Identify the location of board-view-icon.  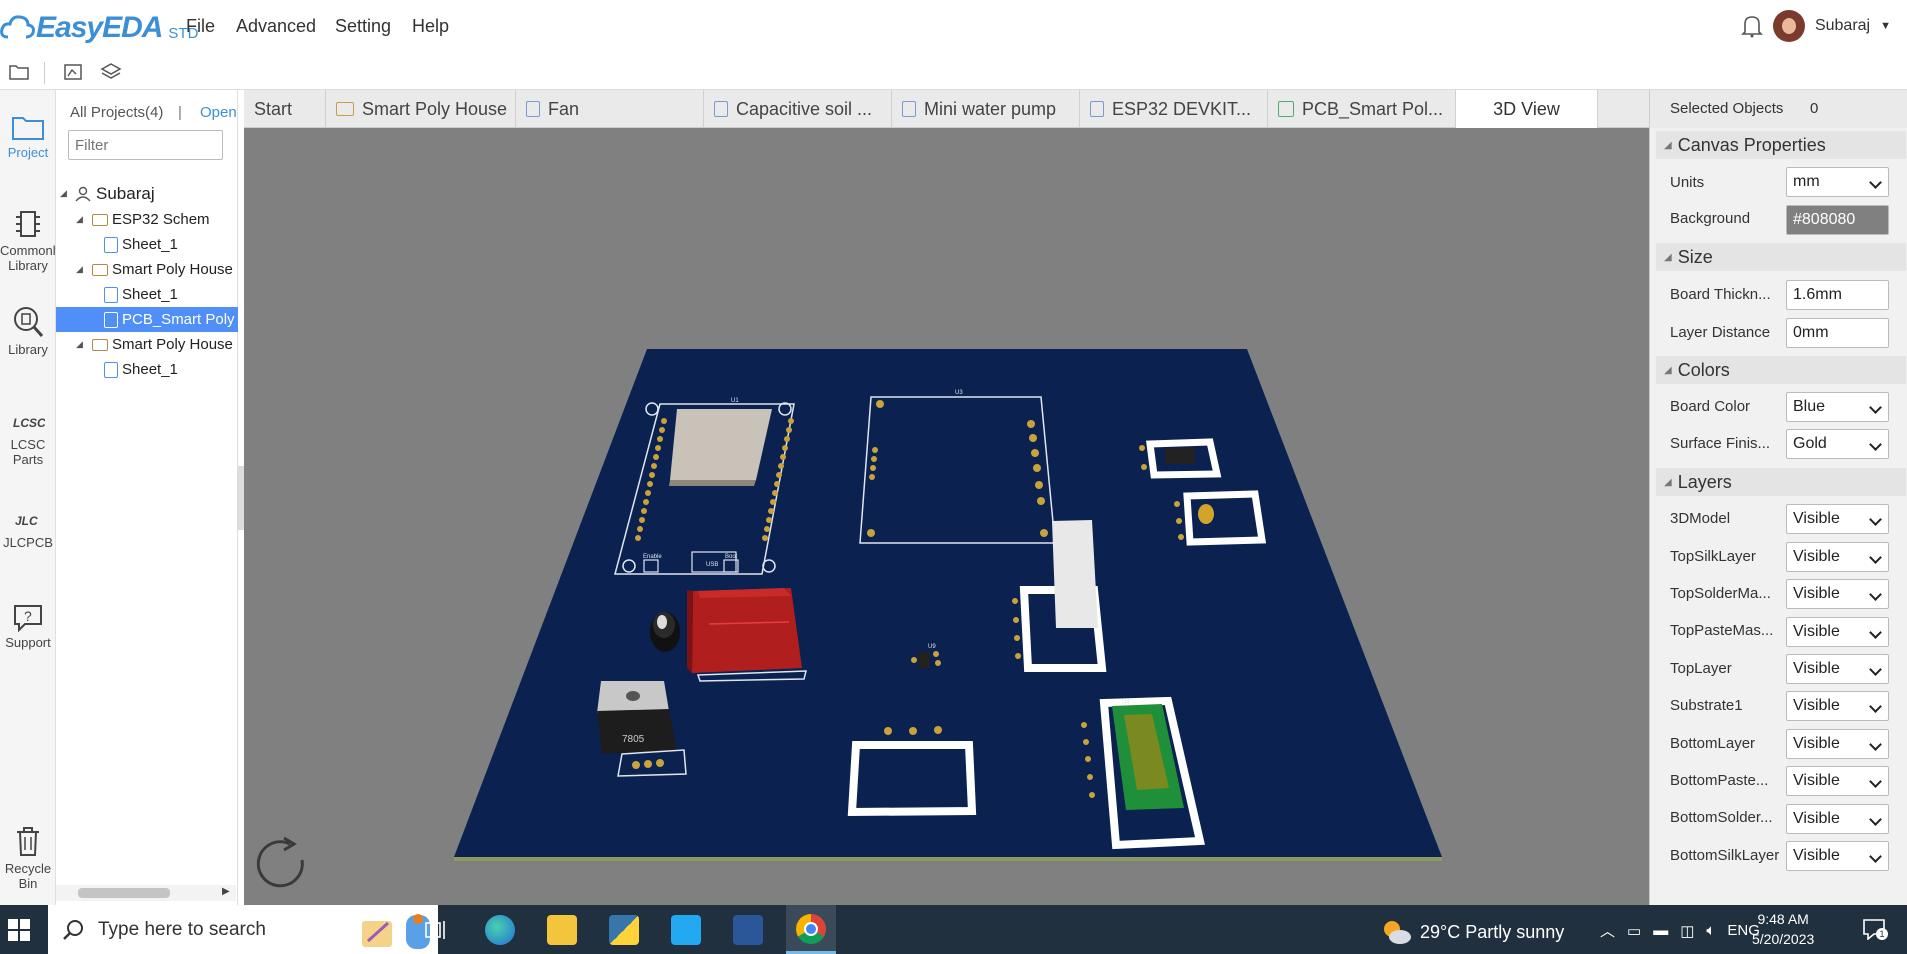
(73, 72).